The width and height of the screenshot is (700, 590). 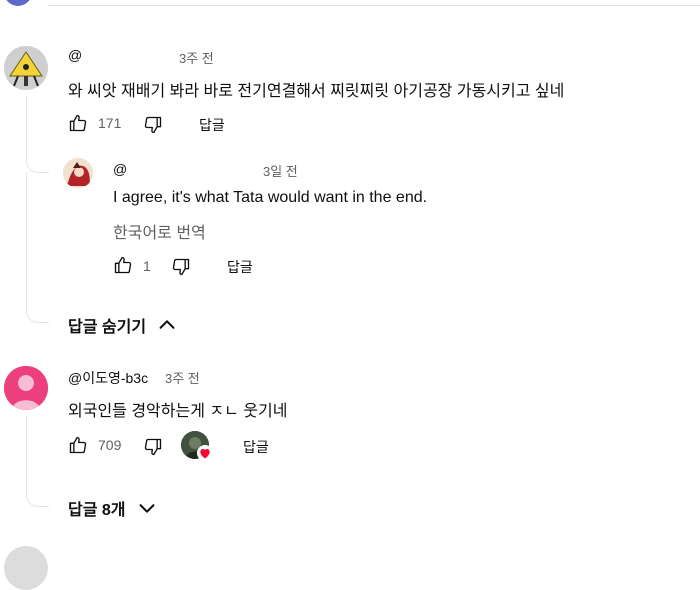 I want to click on show-replies-button: 답글 8개, so click(x=113, y=508).